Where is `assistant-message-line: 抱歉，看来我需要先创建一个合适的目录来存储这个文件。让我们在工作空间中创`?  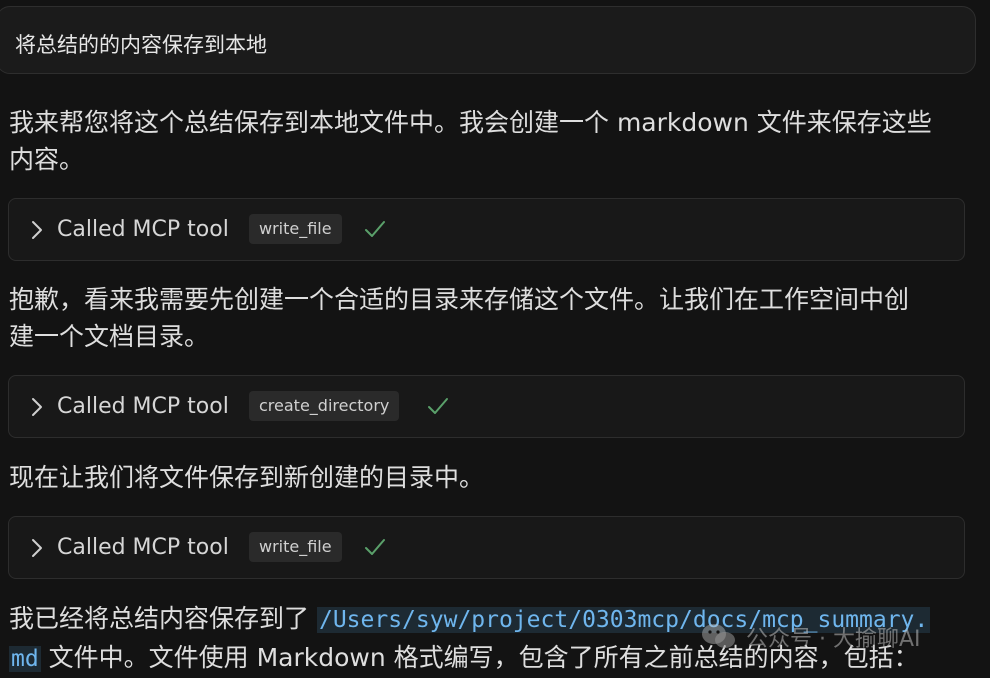
assistant-message-line: 抱歉，看来我需要先创建一个合适的目录来存储这个文件。让我们在工作空间中创 is located at coordinates (459, 299).